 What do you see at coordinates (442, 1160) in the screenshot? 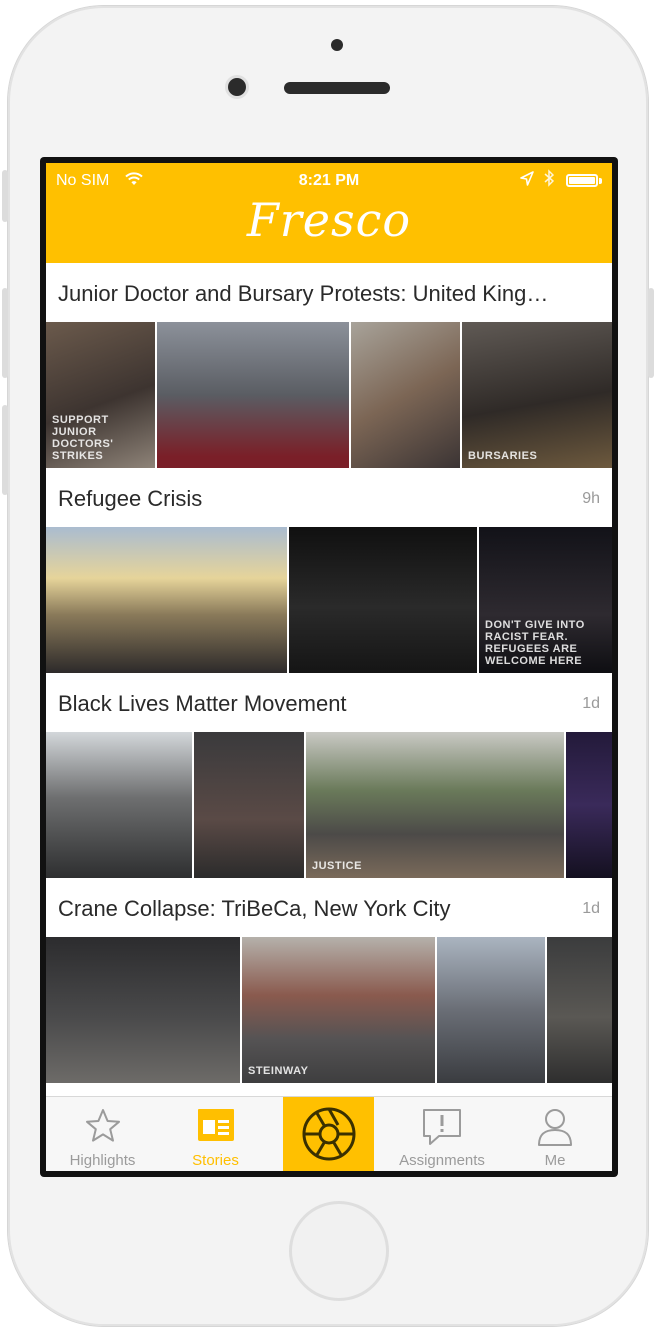
I see `tab-label: Assignments` at bounding box center [442, 1160].